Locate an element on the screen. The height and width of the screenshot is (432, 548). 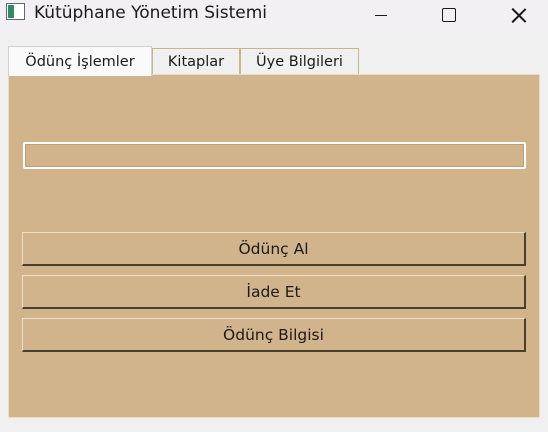
tab-odunc-islemler: Ödünç İşlemler is located at coordinates (80, 61).